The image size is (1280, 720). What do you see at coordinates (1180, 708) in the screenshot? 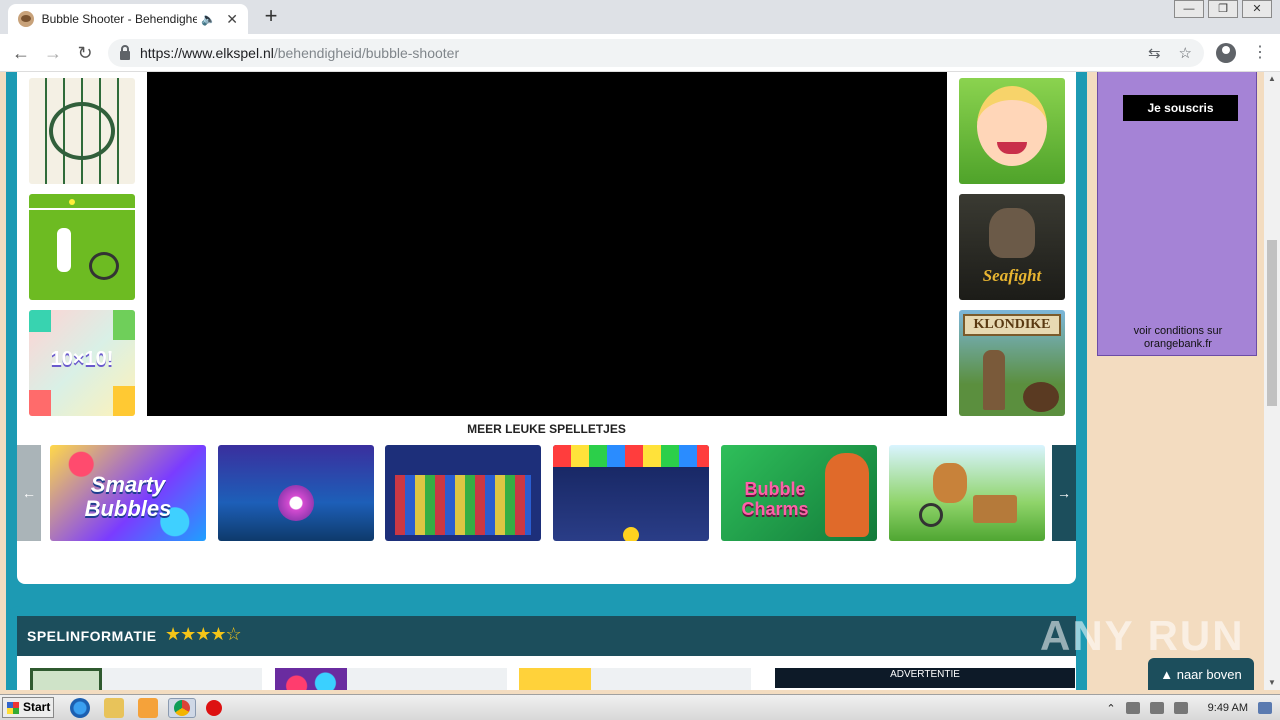
I see `action-center-flag-icon` at bounding box center [1180, 708].